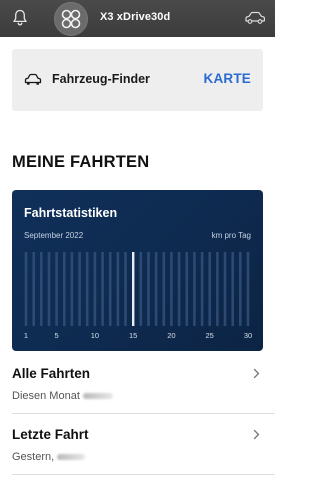  Describe the element at coordinates (54, 235) in the screenshot. I see `statistics-month: September 2022` at that location.